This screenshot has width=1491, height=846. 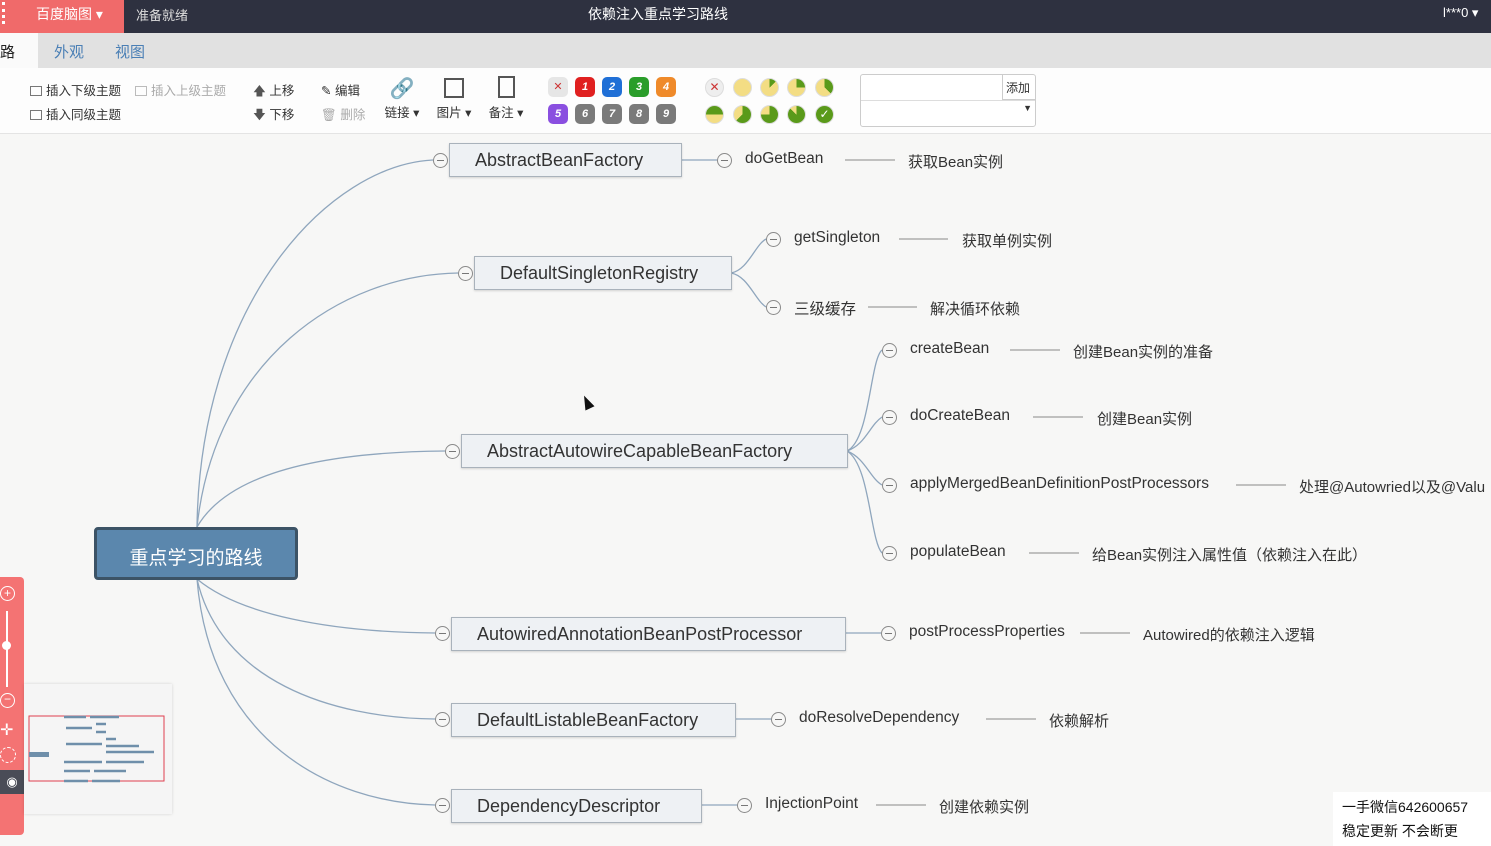 I want to click on progress-done-button: ✓, so click(x=824, y=114).